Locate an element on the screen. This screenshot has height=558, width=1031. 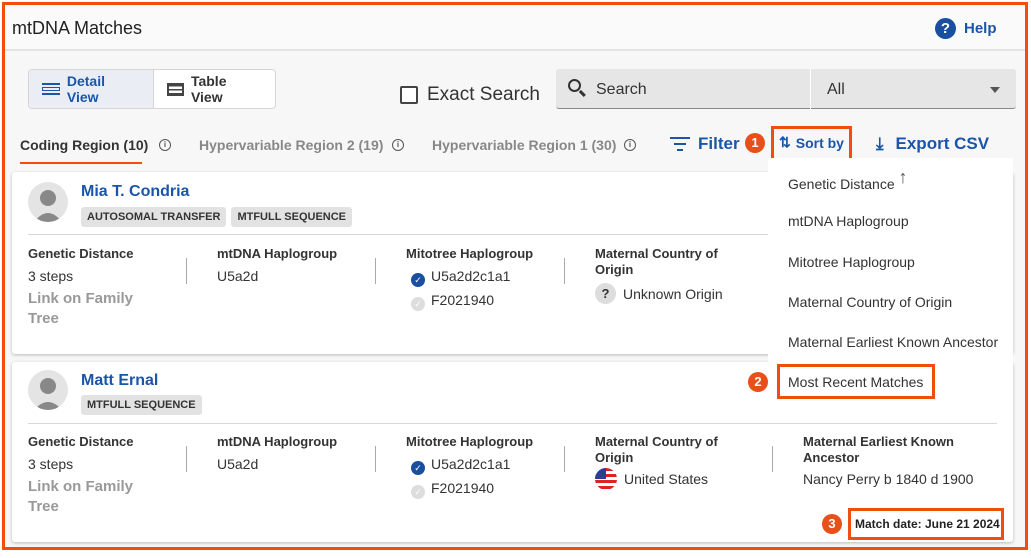
arrow-up-icon: ↑ is located at coordinates (903, 177).